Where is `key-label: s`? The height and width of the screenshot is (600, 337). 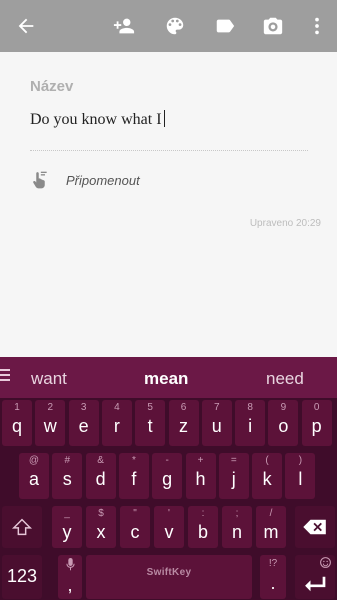 key-label: s is located at coordinates (67, 479).